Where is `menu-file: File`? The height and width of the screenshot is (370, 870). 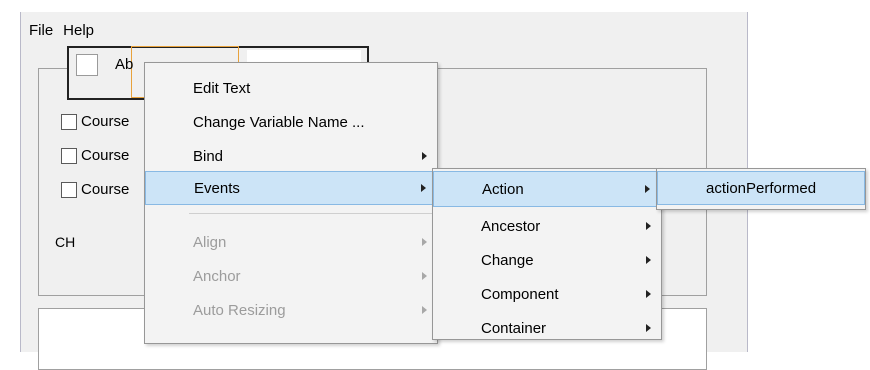 menu-file: File is located at coordinates (41, 32).